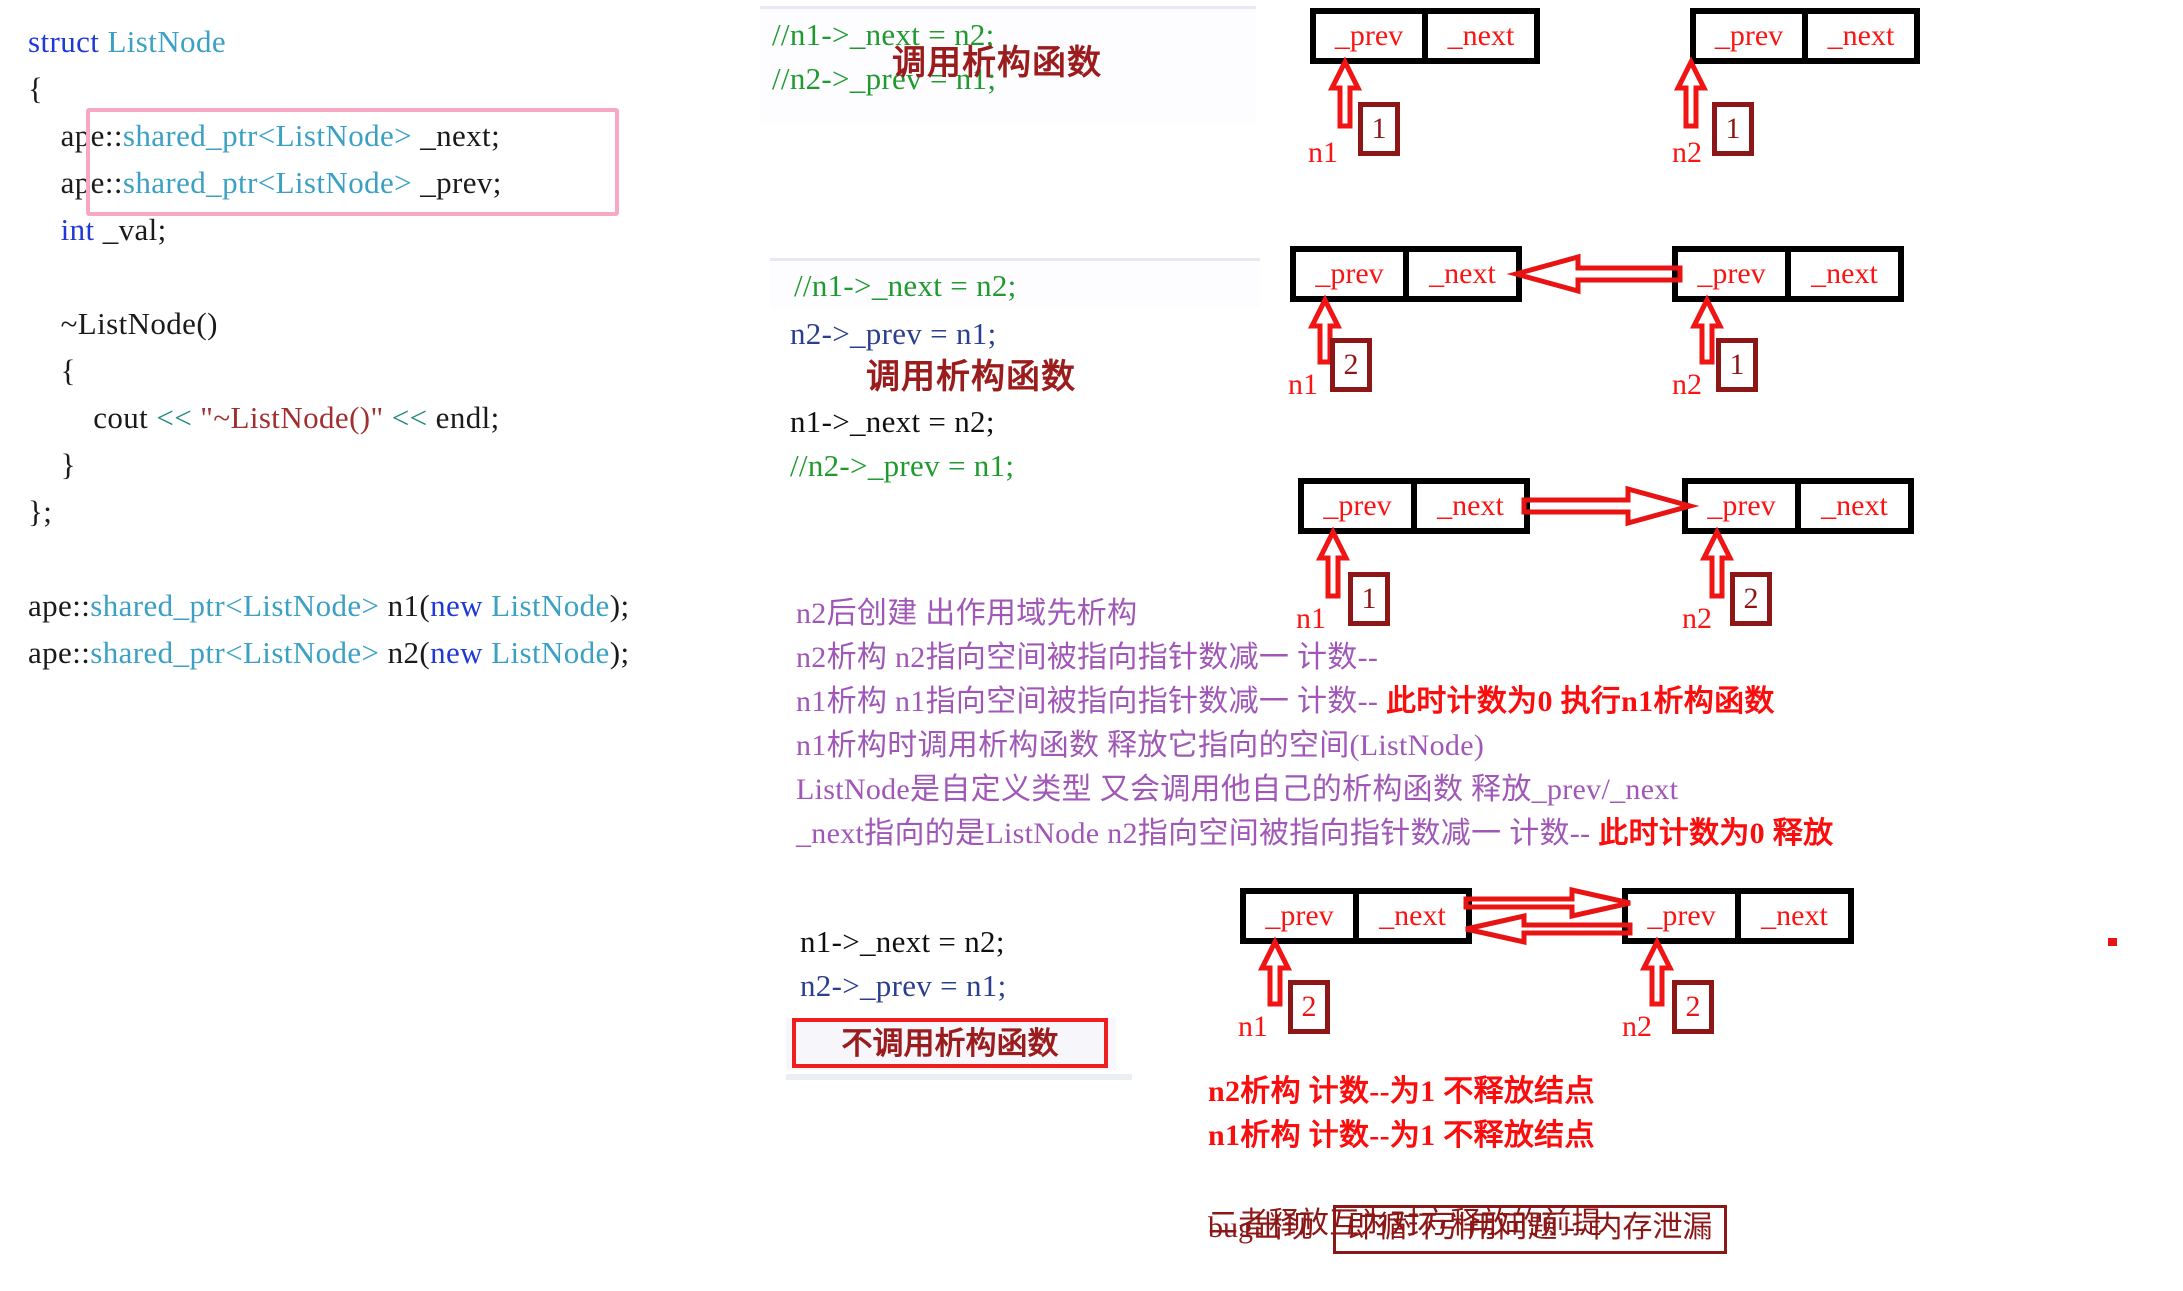 This screenshot has height=1291, width=2183. What do you see at coordinates (52, 370) in the screenshot?
I see `code-token: {` at bounding box center [52, 370].